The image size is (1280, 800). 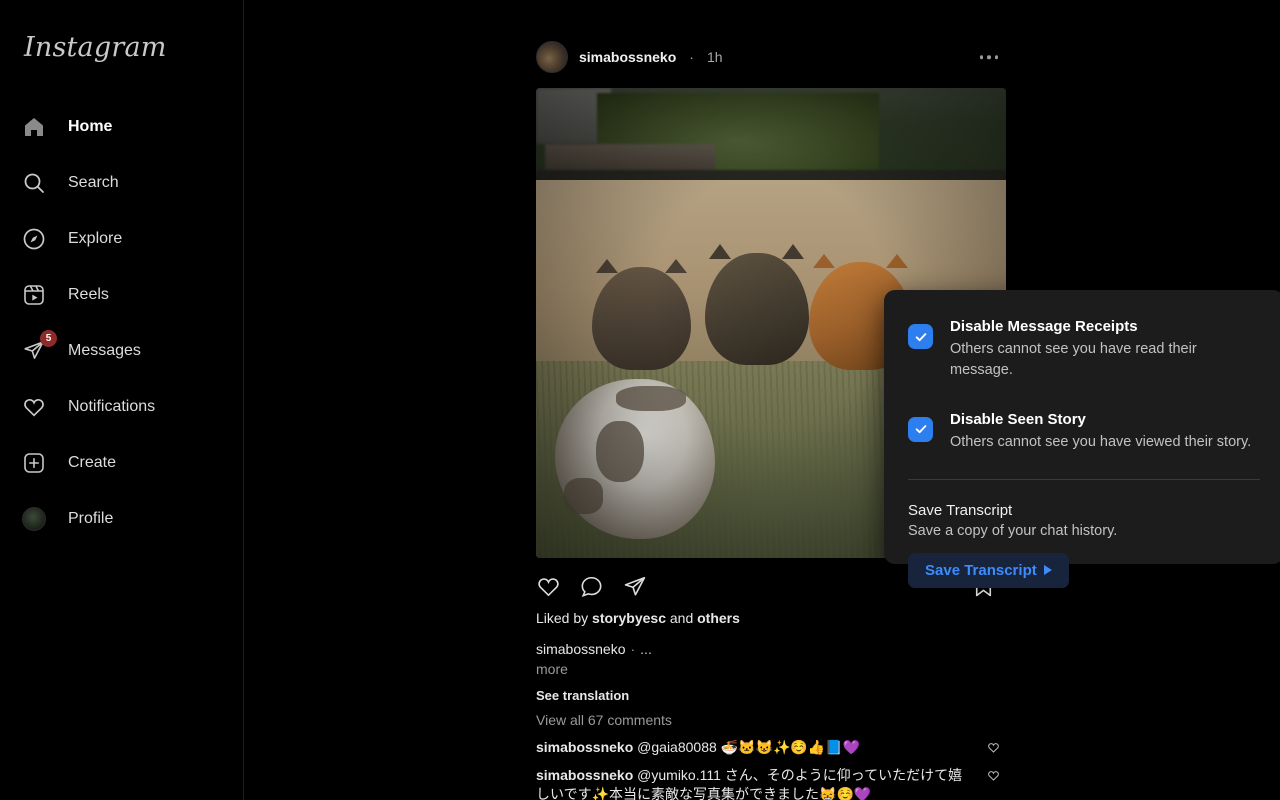 What do you see at coordinates (38, 347) in the screenshot?
I see `messenger-icon: 5` at bounding box center [38, 347].